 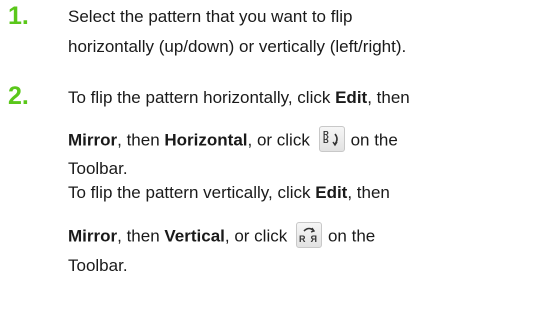 I want to click on menu-vertical-label: Vertical, so click(x=194, y=236).